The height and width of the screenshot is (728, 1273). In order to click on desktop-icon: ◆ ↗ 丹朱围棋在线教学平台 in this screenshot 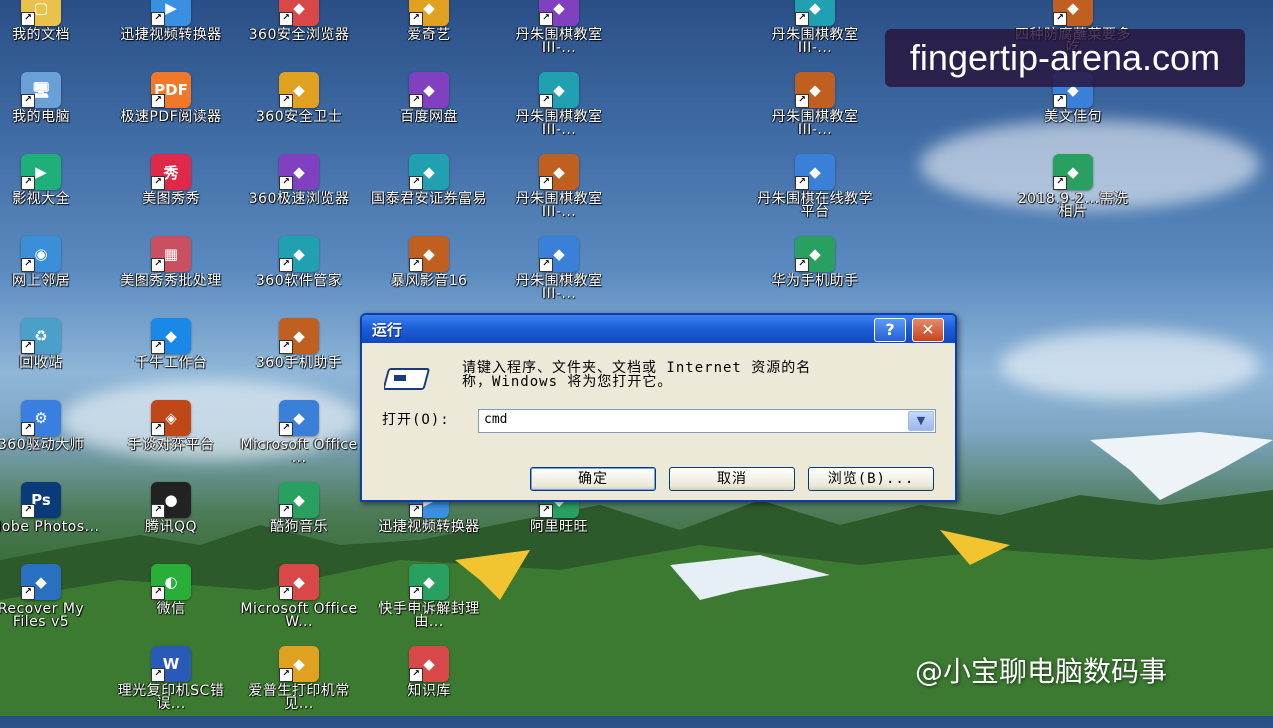, I will do `click(815, 195)`.